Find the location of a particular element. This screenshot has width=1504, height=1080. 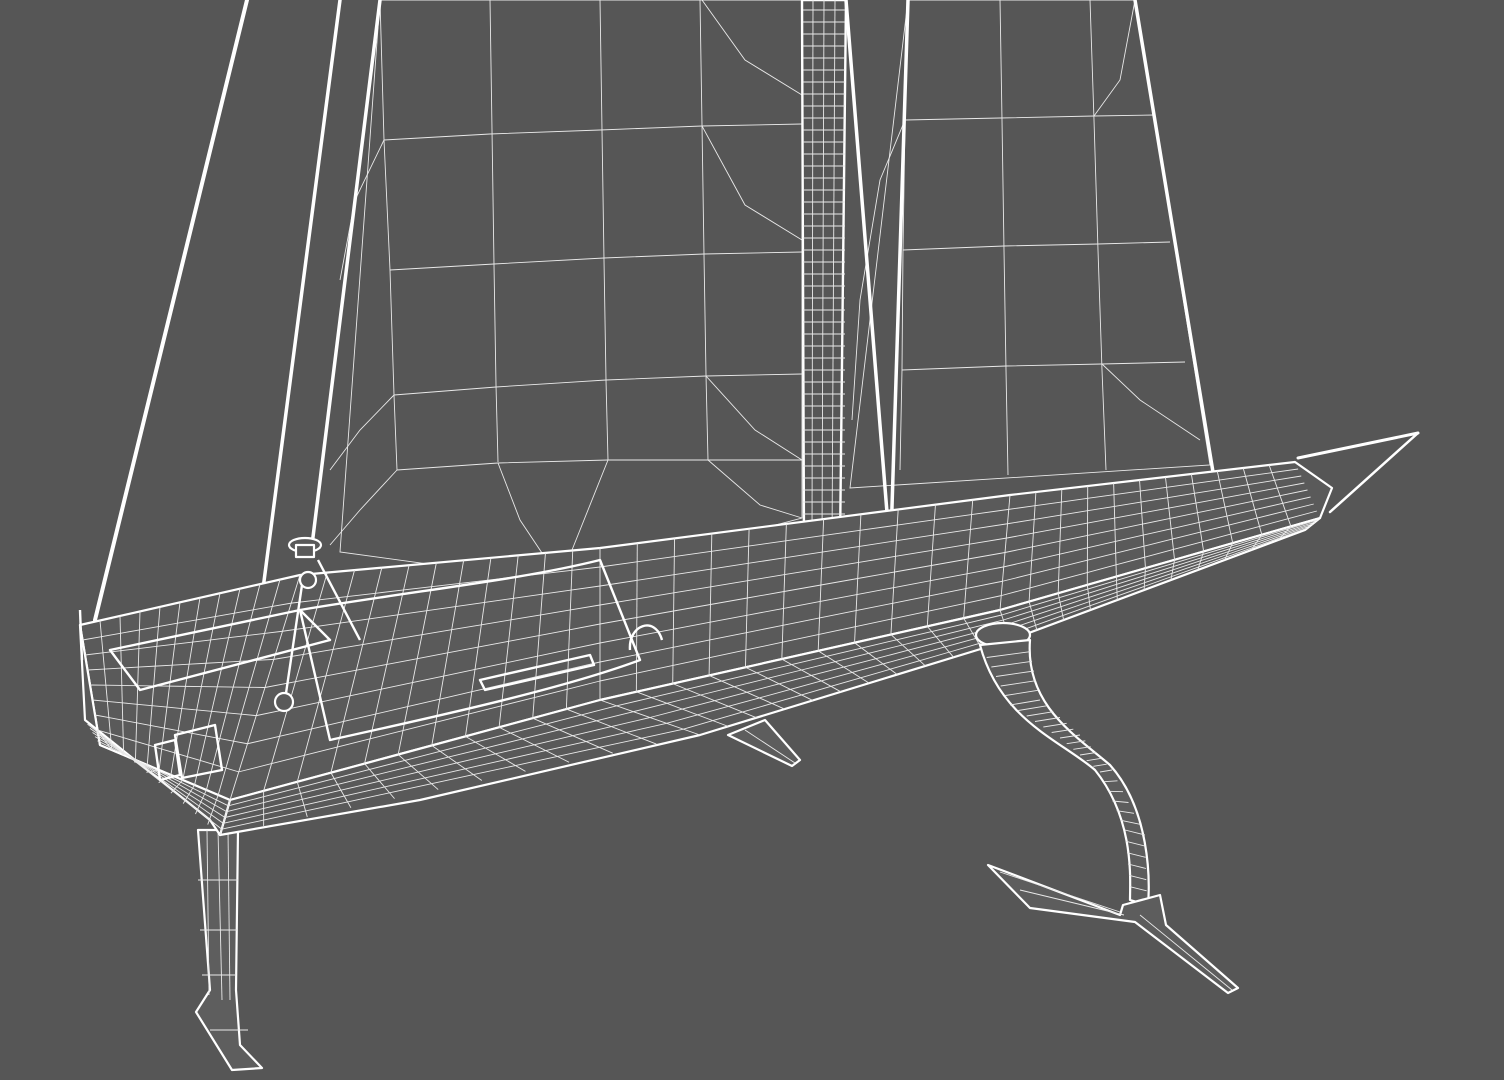

foil-wing is located at coordinates (1113, 929).